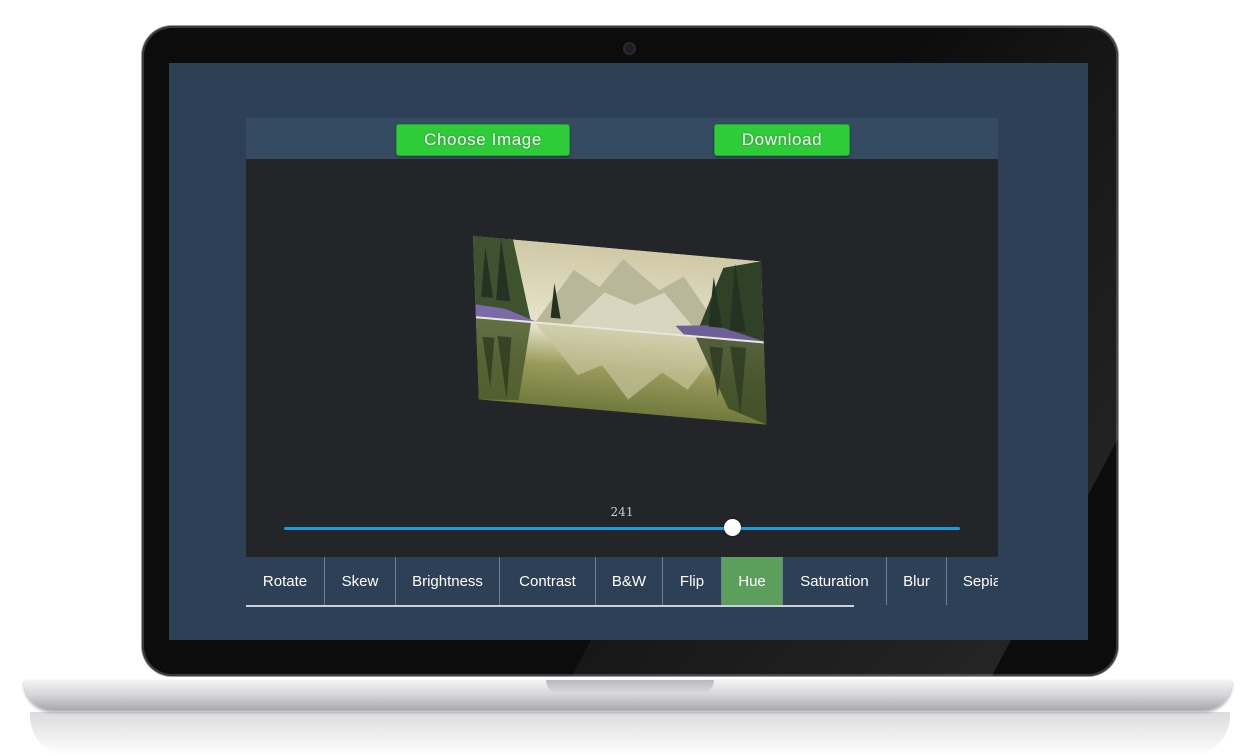 This screenshot has width=1260, height=756. Describe the element at coordinates (550, 606) in the screenshot. I see `tabs-scroll-indicator` at that location.